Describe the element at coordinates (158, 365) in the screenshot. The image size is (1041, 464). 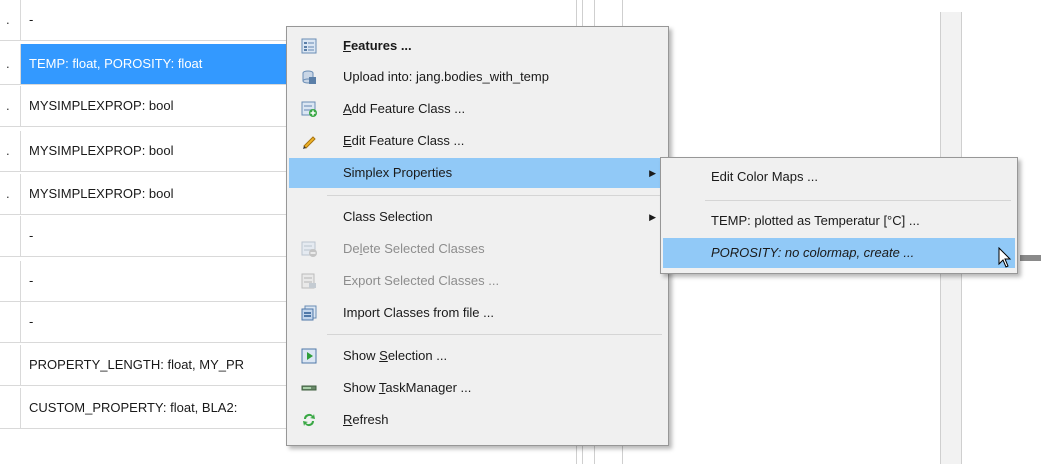
I see `row-properties: PROPERTY_LENGTH: float, MY_PR` at that location.